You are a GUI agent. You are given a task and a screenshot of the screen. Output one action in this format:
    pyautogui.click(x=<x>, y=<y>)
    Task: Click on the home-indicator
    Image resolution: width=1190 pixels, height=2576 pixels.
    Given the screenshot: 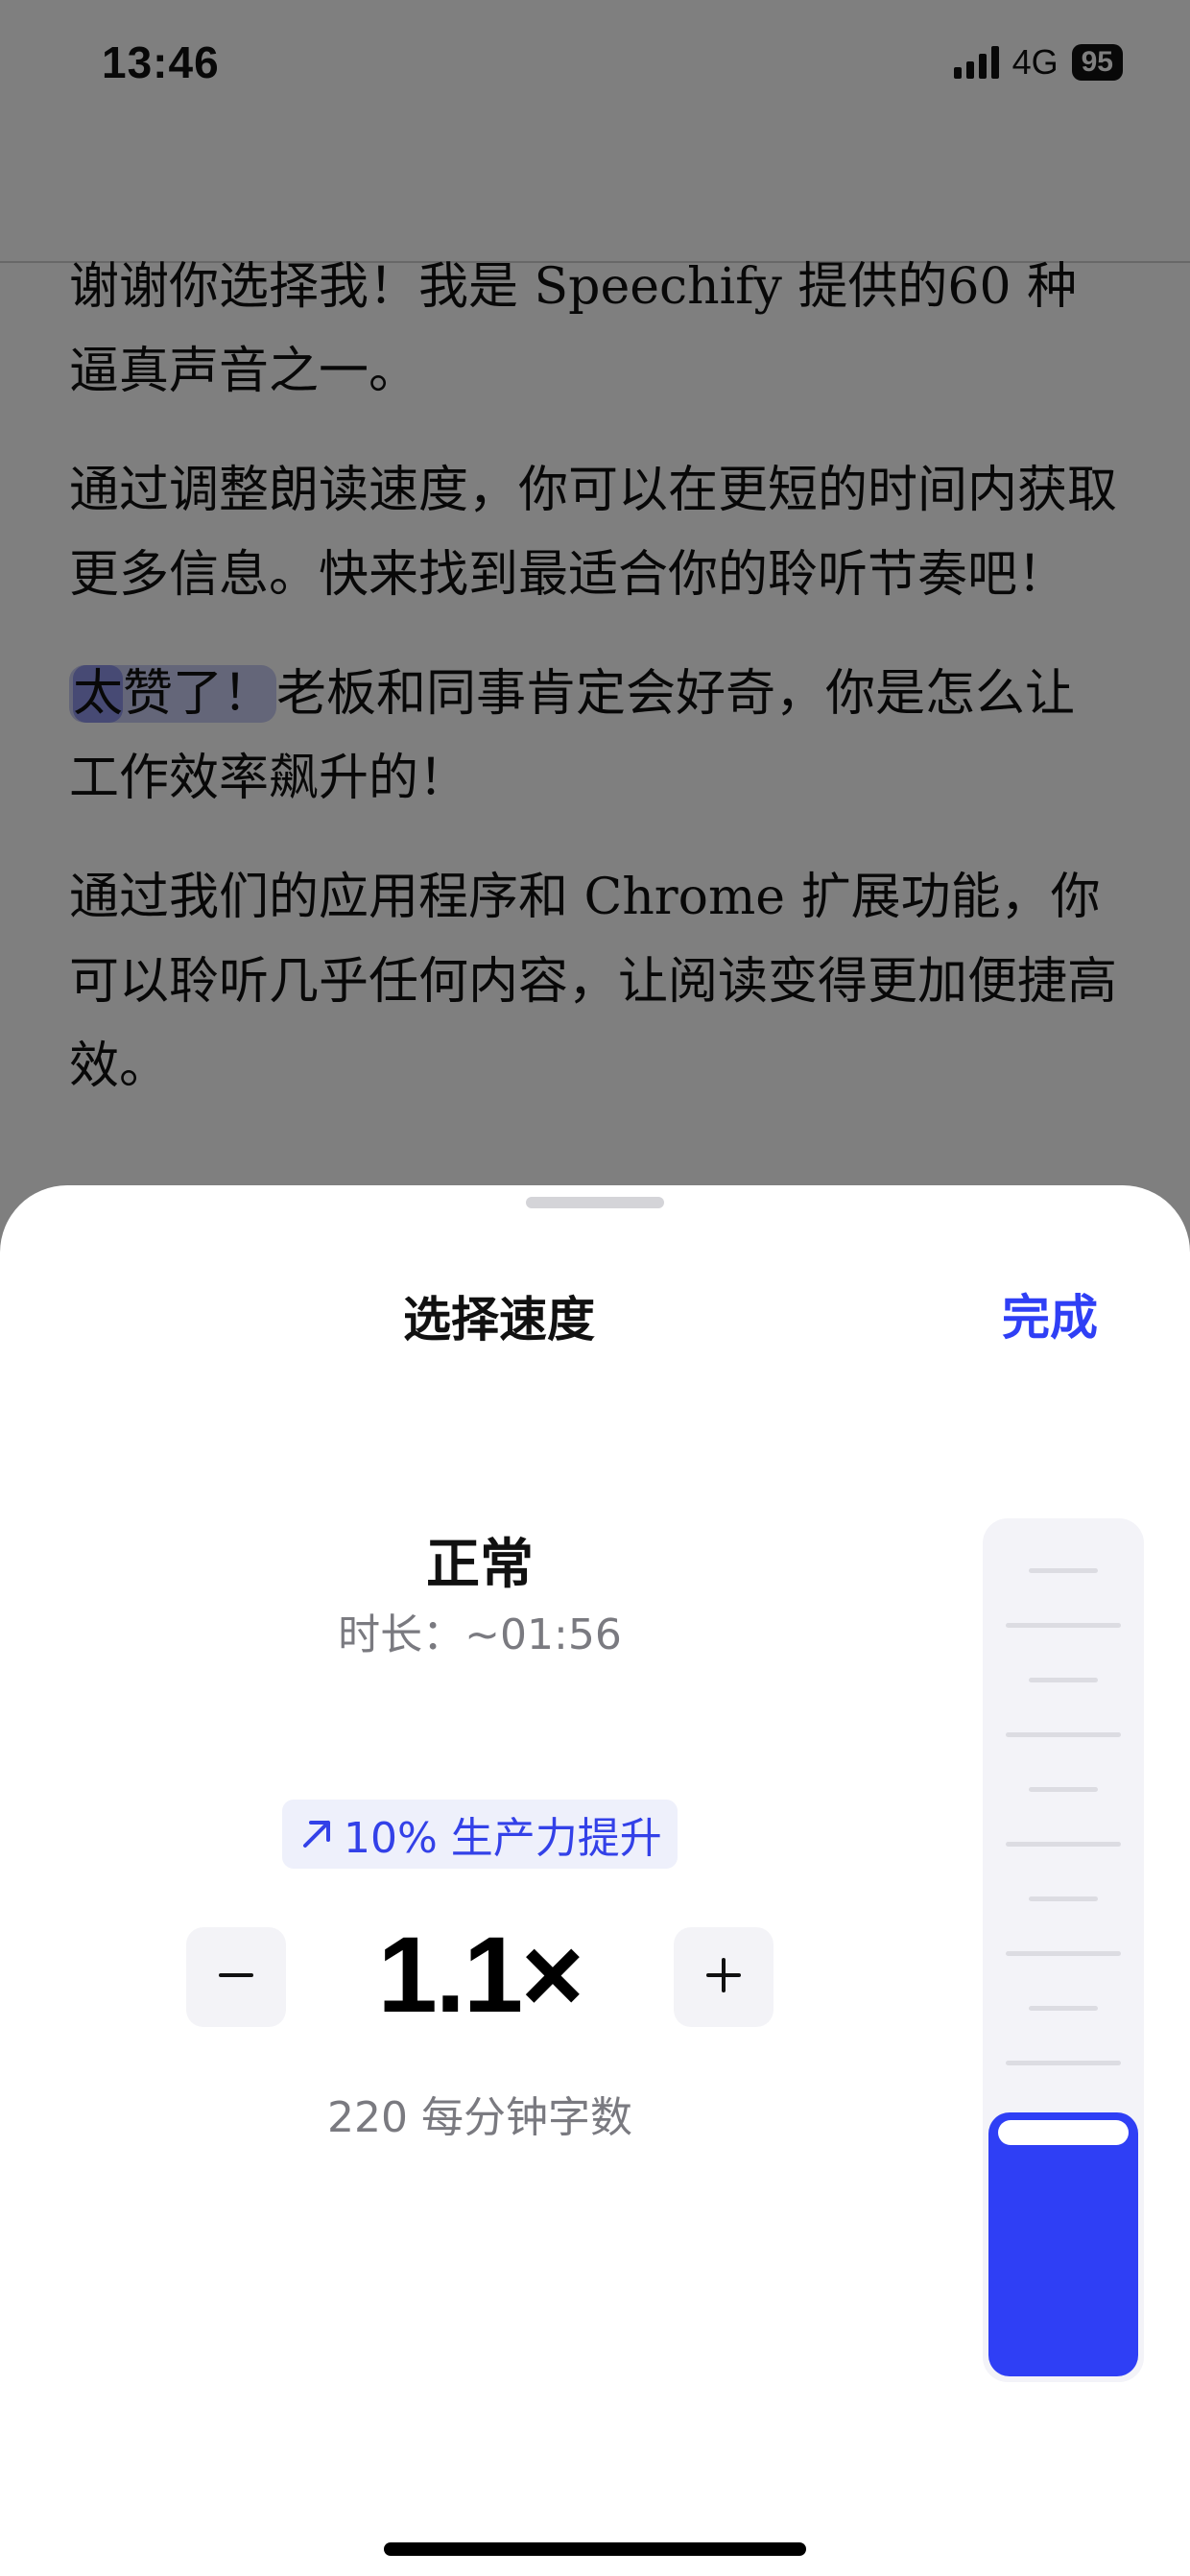 What is the action you would take?
    pyautogui.click(x=595, y=2549)
    